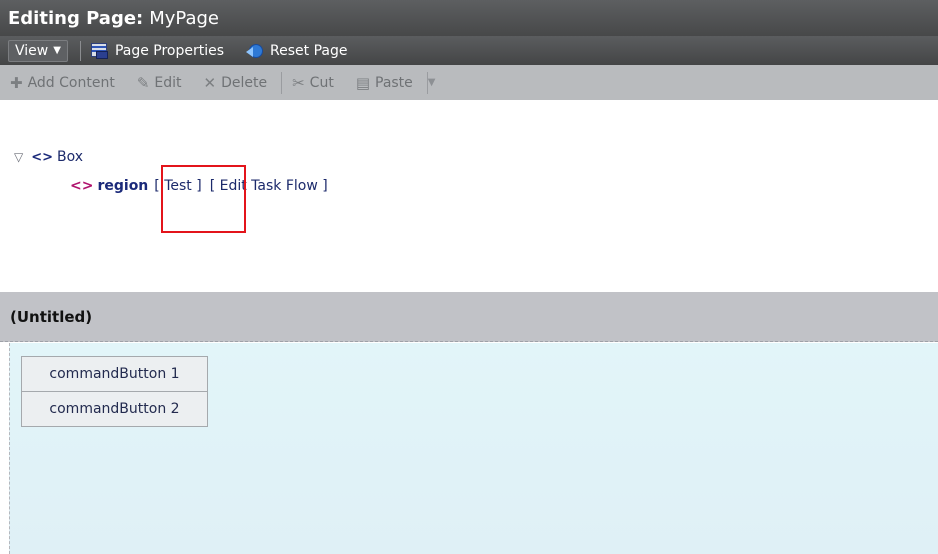 This screenshot has width=938, height=554. I want to click on edit-icon: ✎, so click(143, 82).